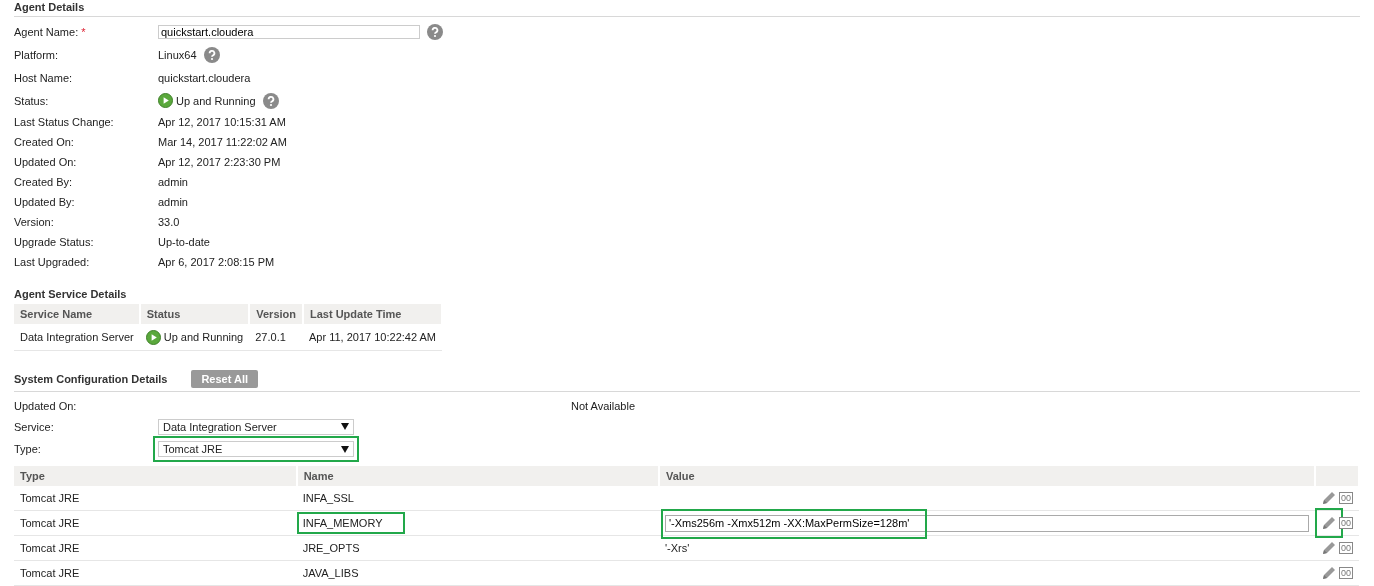  What do you see at coordinates (350, 523) in the screenshot?
I see `table-cell: INFA_MEMORY` at bounding box center [350, 523].